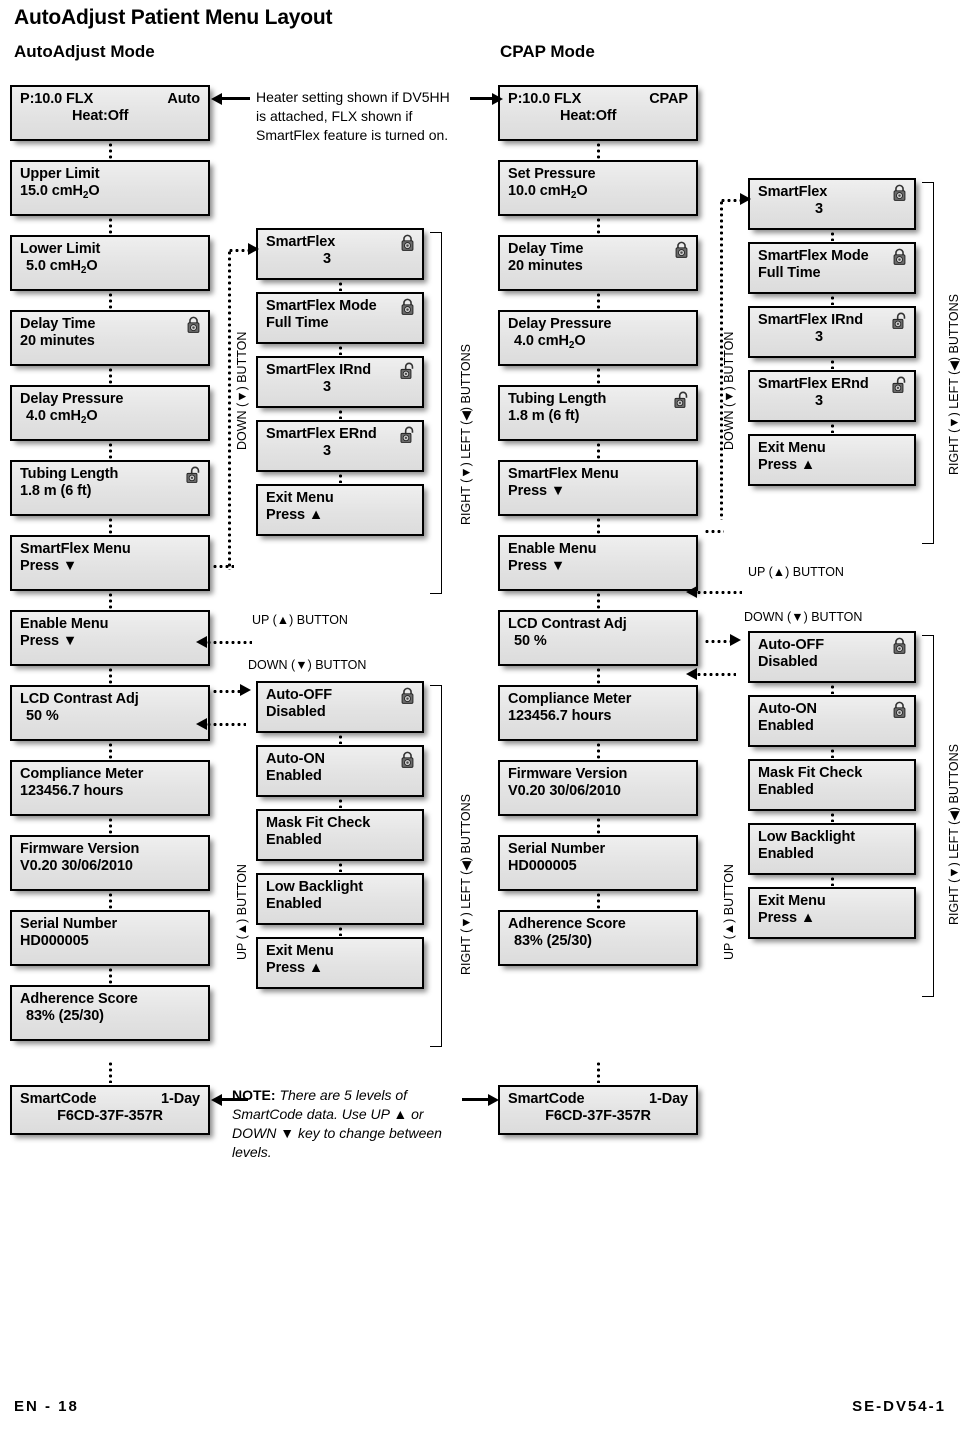 This screenshot has width=960, height=1438. I want to click on lcd-autoadjust-main: Firmware Version V0.20 30/06/2010, so click(110, 863).